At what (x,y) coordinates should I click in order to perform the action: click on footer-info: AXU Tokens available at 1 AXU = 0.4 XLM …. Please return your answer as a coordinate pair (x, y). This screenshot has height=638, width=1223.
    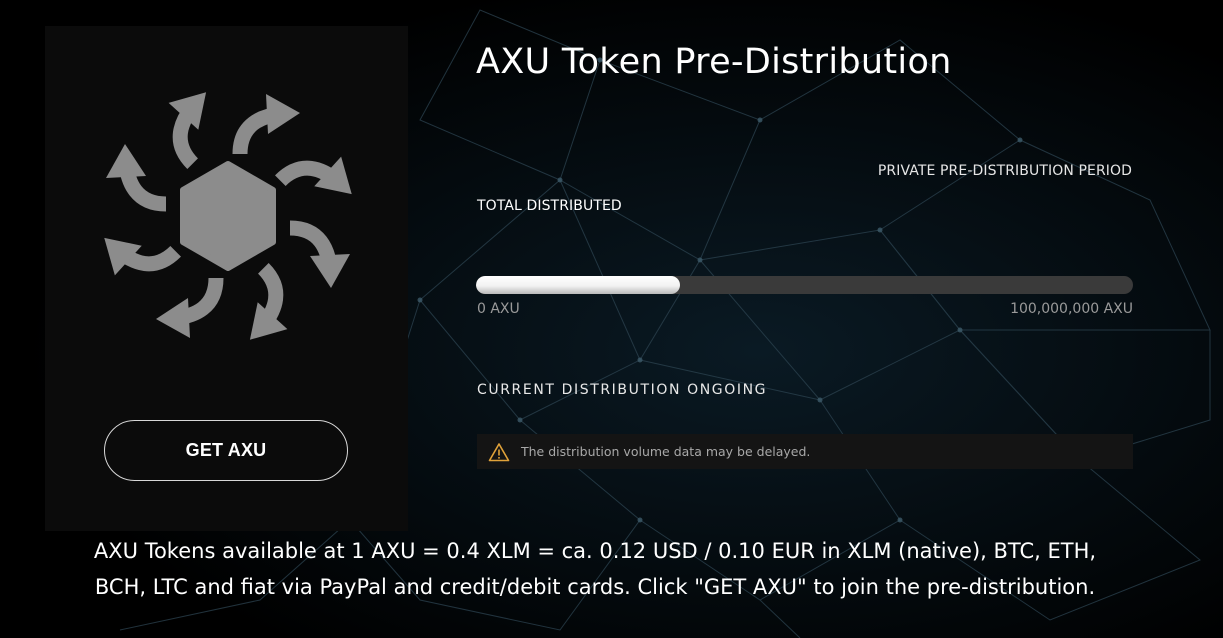
    Looking at the image, I should click on (595, 569).